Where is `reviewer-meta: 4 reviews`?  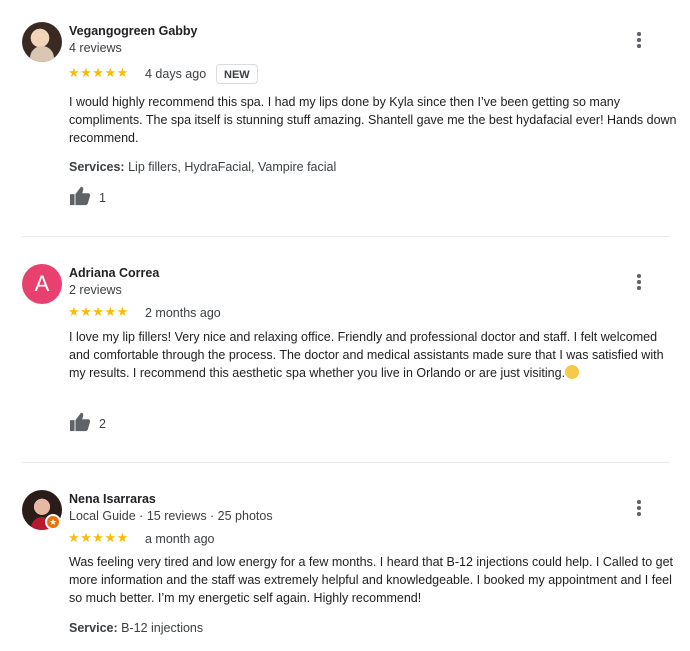 reviewer-meta: 4 reviews is located at coordinates (95, 48).